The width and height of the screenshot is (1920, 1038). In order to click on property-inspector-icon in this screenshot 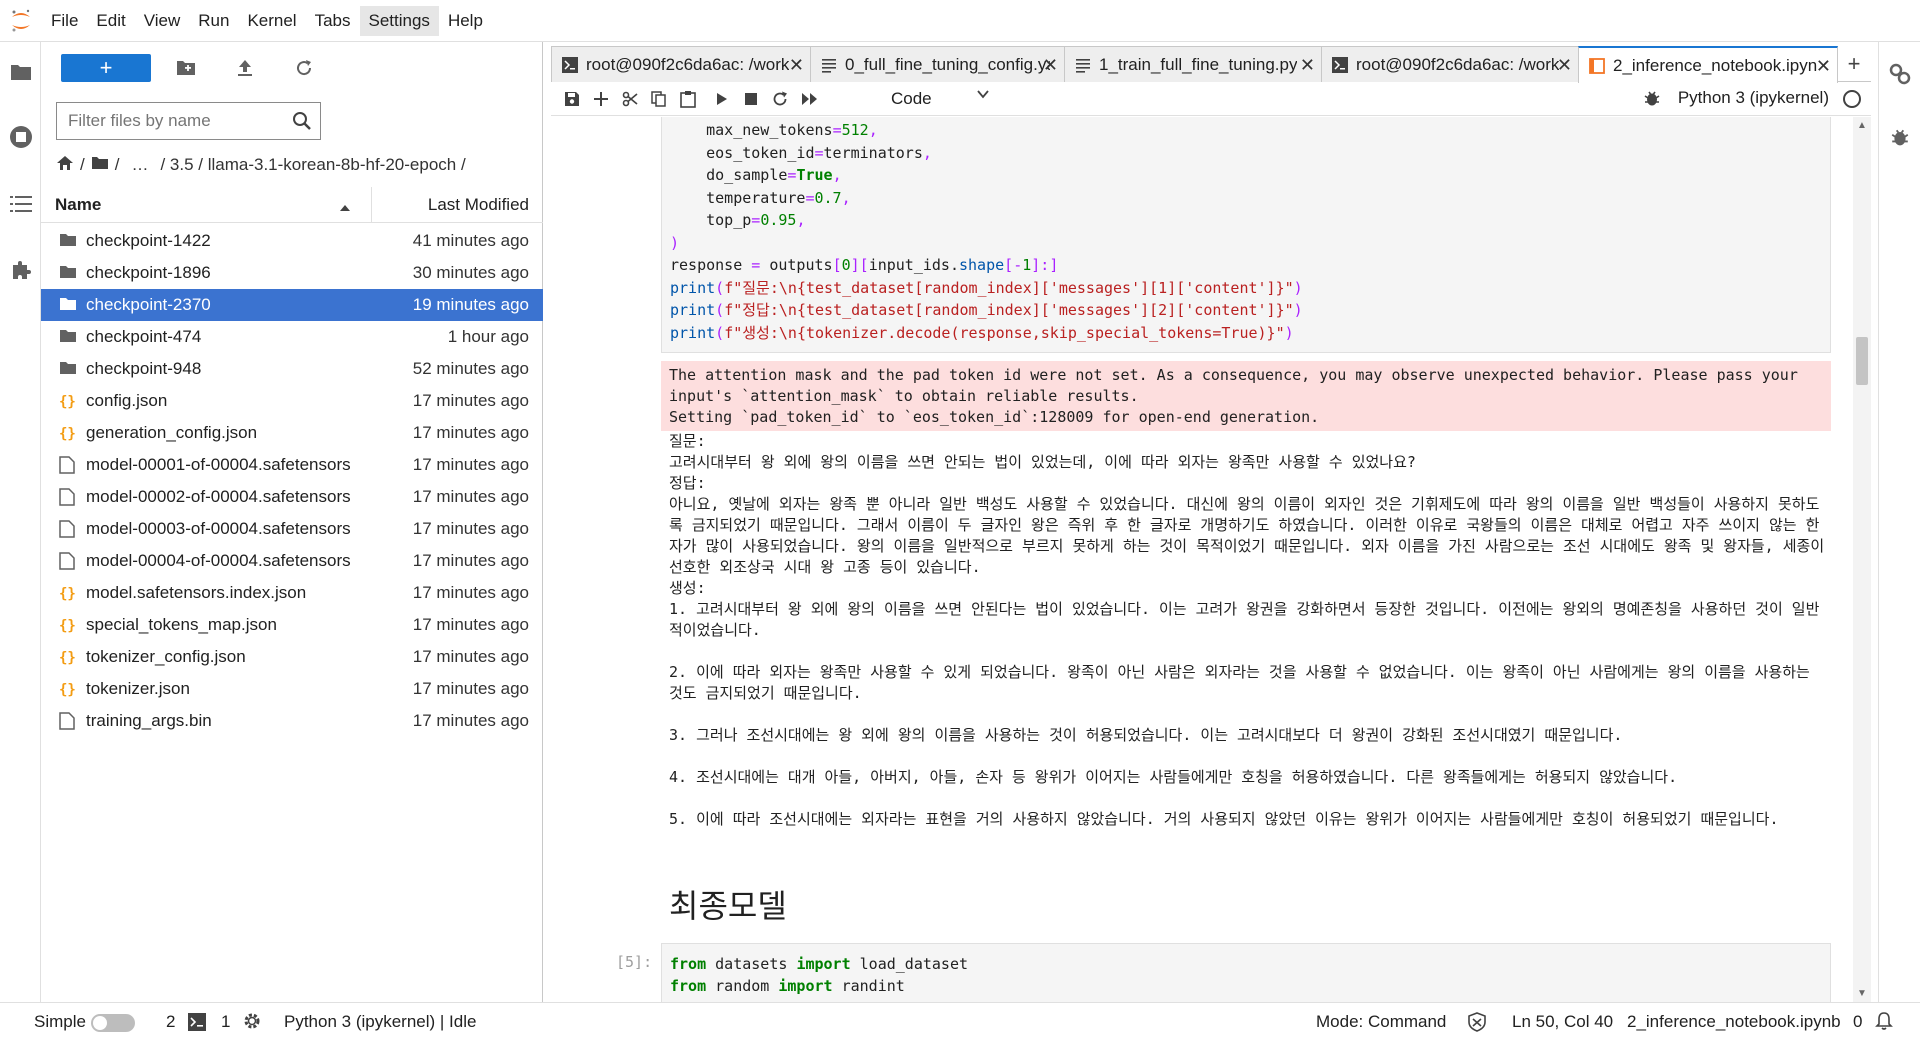, I will do `click(1899, 74)`.